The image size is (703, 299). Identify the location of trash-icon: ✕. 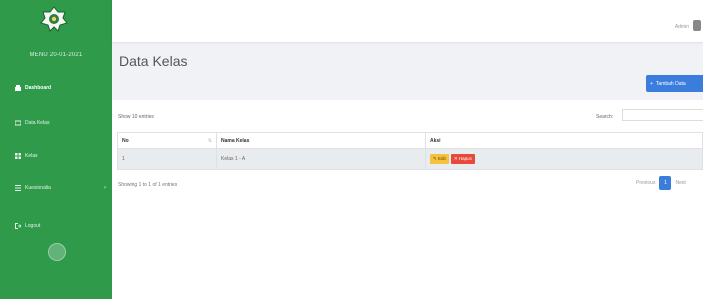
(455, 158).